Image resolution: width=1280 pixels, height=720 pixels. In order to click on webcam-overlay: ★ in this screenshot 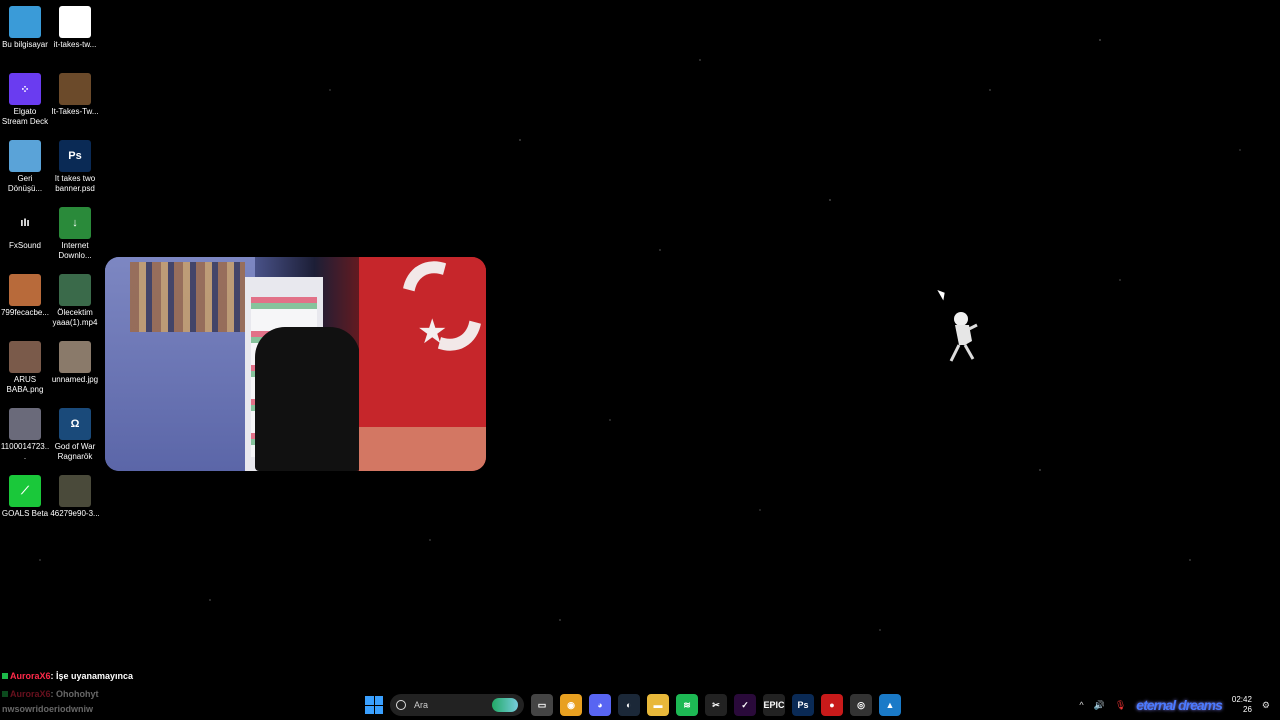, I will do `click(295, 364)`.